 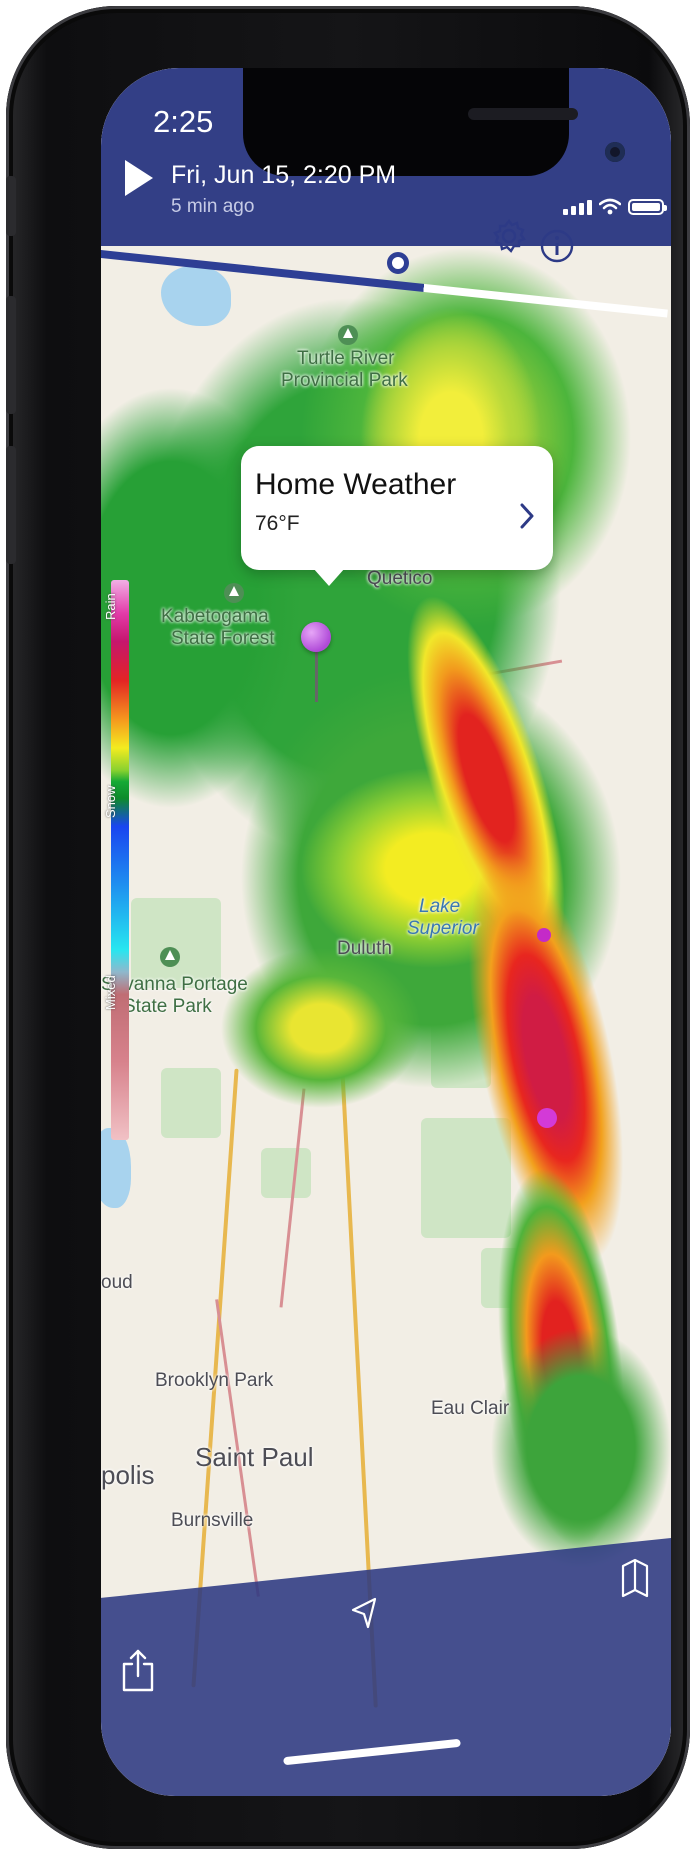 I want to click on location-arrow-icon, so click(x=364, y=1613).